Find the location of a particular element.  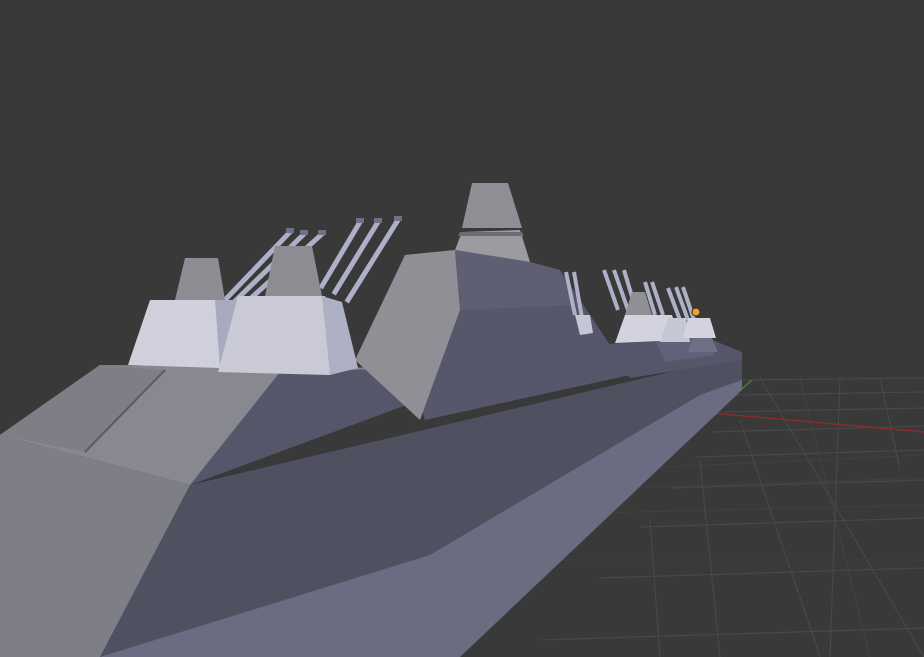

turret-b-top is located at coordinates (293, 271).